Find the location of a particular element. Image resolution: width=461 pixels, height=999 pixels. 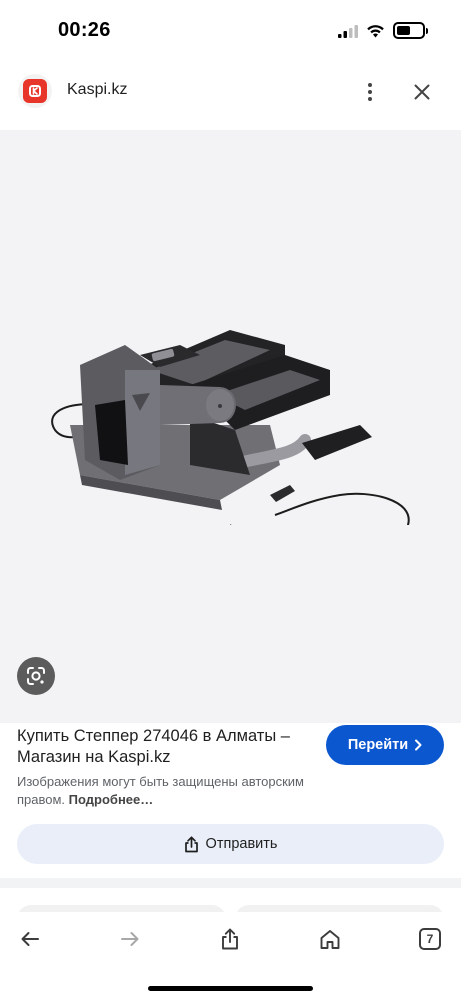

share-button-label: Отправить is located at coordinates (241, 844).